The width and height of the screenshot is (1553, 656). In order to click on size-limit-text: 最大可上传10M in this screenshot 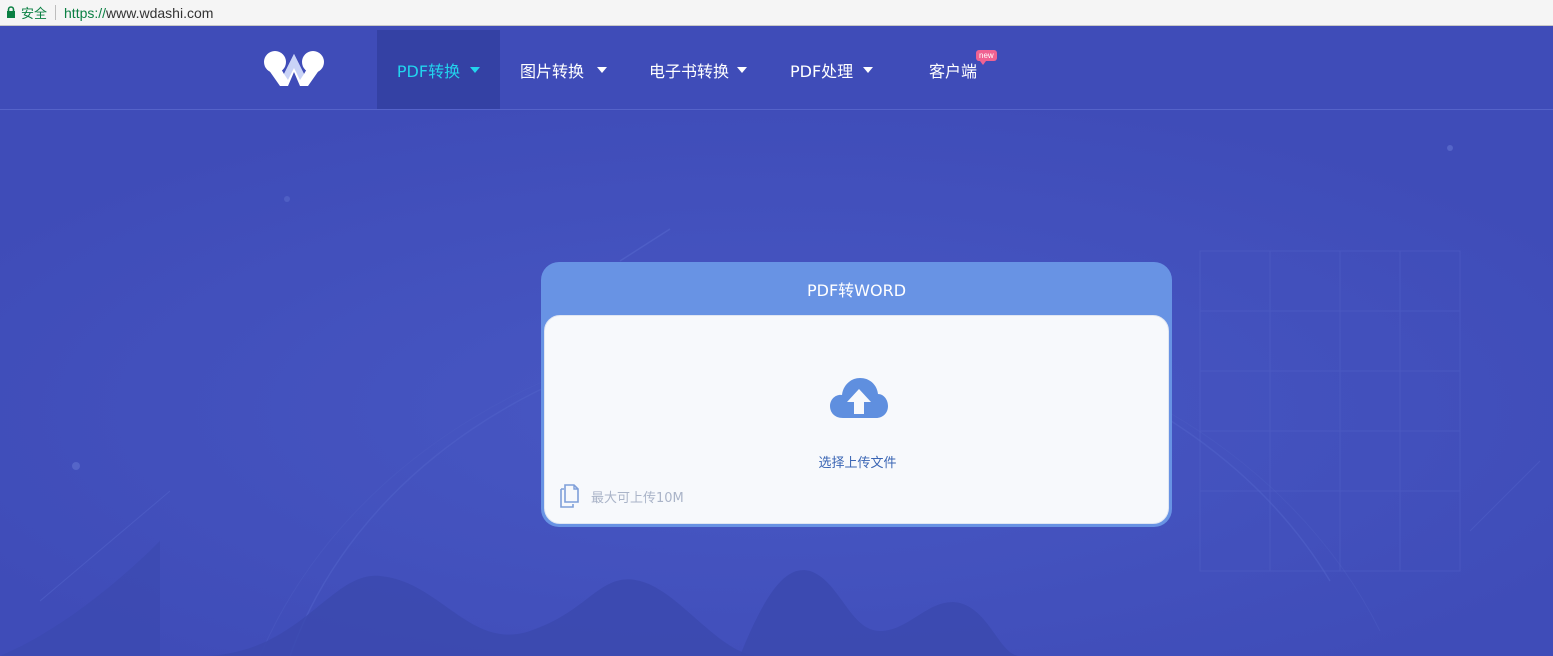, I will do `click(637, 498)`.